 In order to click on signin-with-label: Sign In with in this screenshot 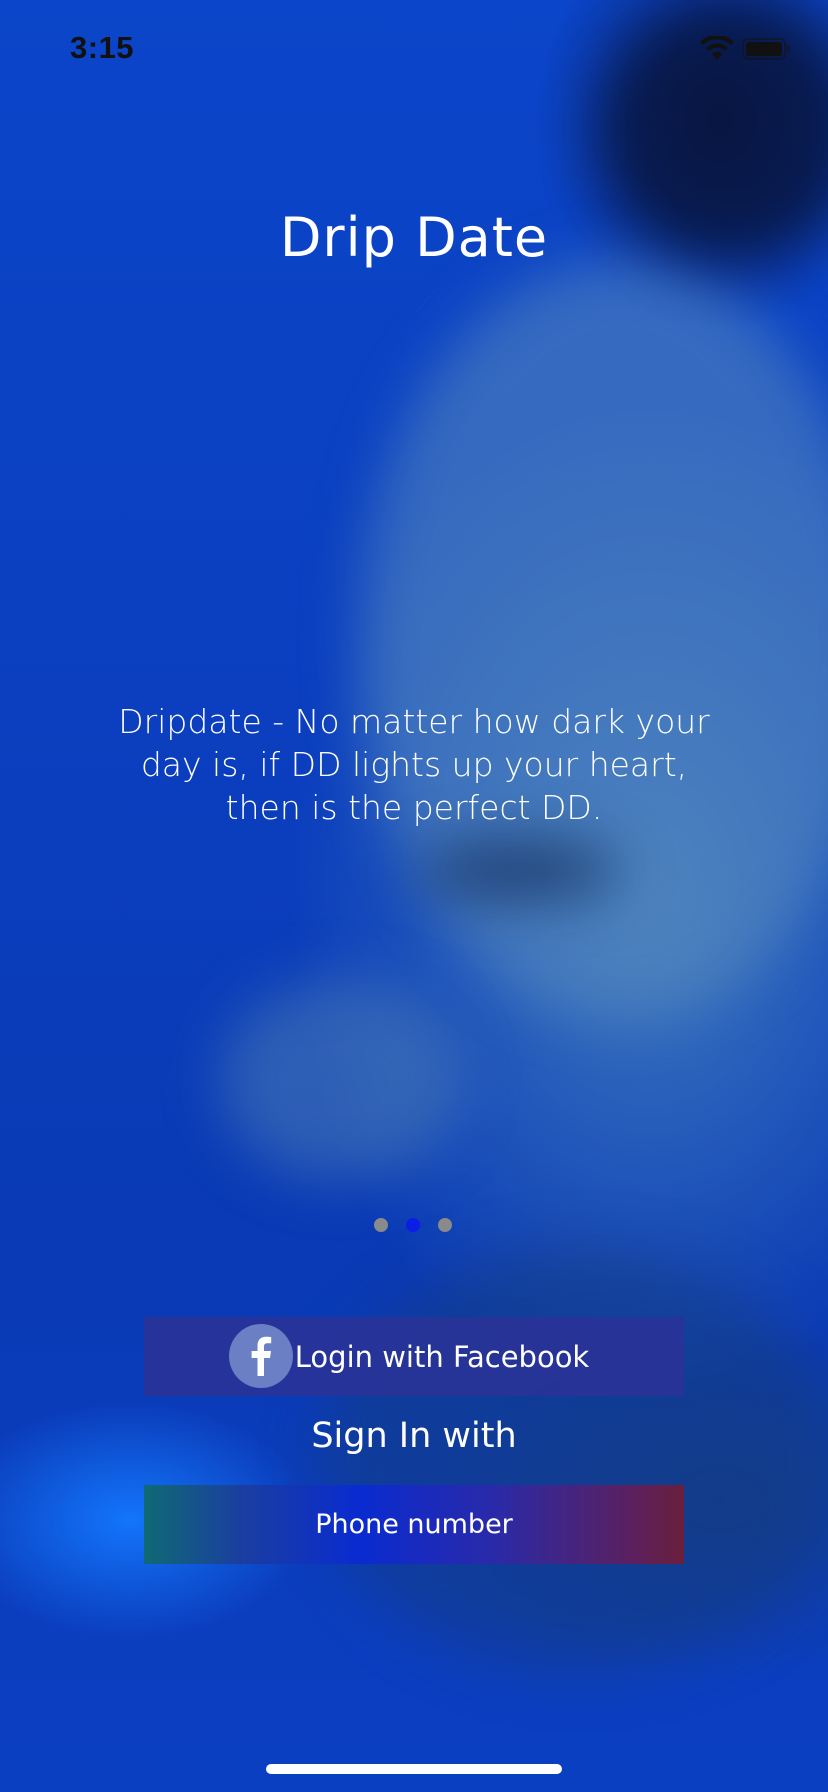, I will do `click(414, 1436)`.